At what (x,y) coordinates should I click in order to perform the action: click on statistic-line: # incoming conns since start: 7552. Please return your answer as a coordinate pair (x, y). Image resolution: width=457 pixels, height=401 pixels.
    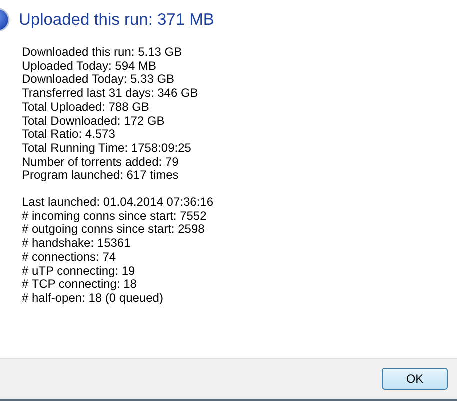
    Looking at the image, I should click on (115, 217).